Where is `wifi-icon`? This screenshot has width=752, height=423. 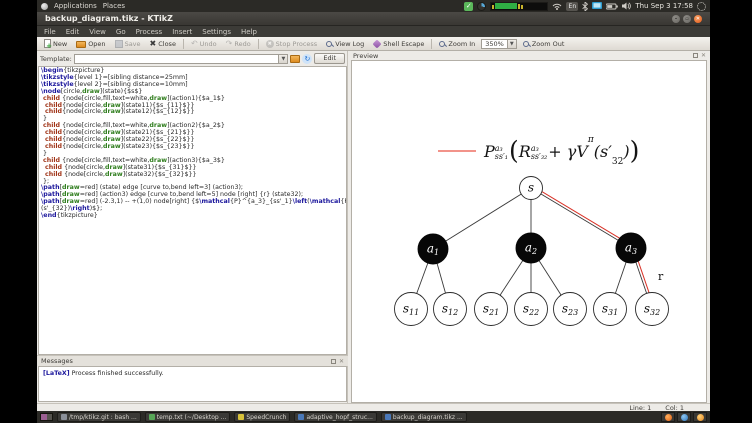 wifi-icon is located at coordinates (557, 6).